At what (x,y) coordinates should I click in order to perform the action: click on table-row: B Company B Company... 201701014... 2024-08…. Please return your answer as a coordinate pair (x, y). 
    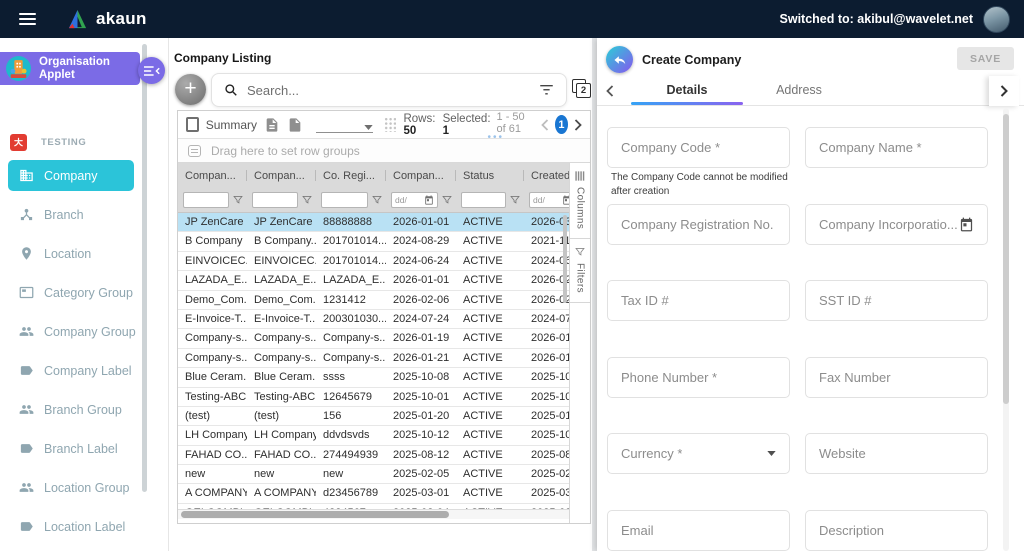
    Looking at the image, I should click on (373, 242).